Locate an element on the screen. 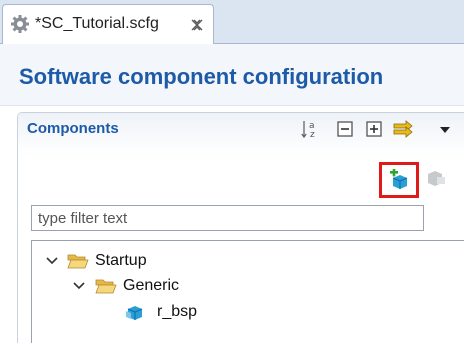 The image size is (464, 343). tree-node-startup: Startup is located at coordinates (132, 261).